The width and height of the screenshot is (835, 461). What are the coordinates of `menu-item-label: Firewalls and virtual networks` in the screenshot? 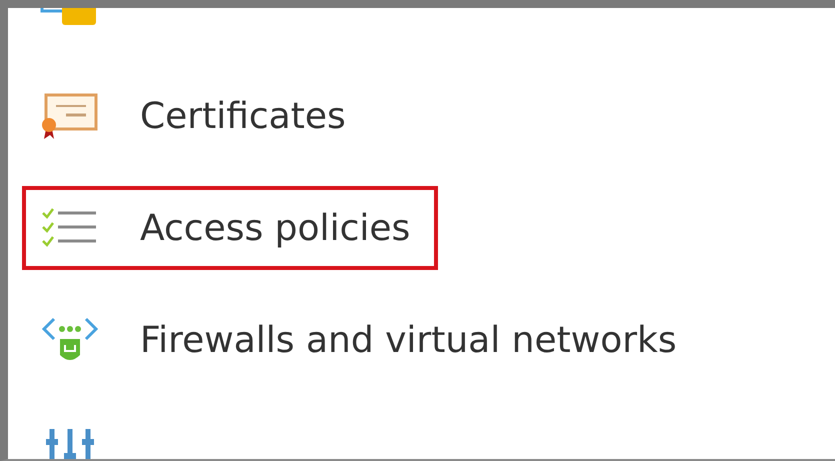 It's located at (408, 340).